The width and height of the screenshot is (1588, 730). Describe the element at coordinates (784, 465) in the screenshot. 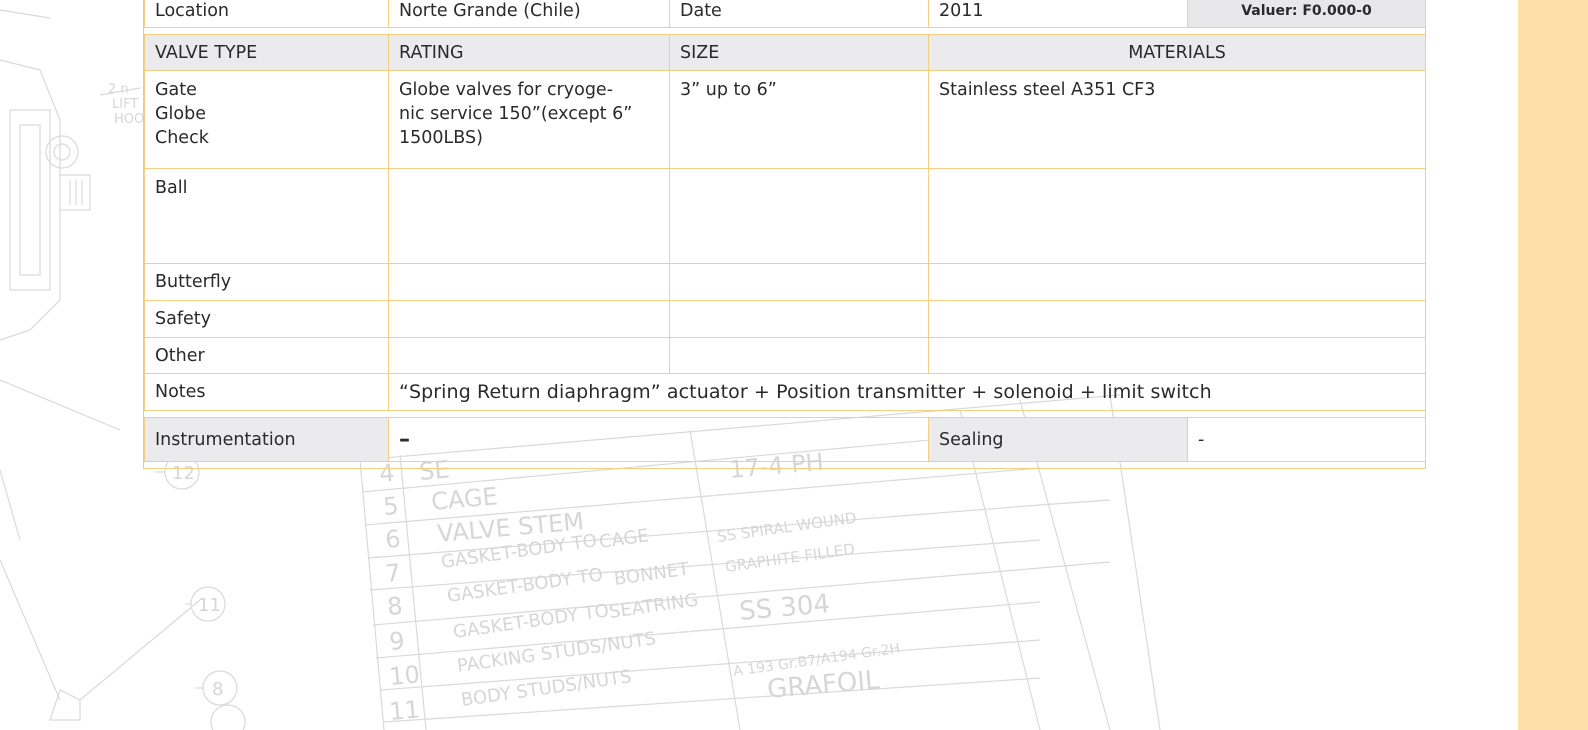

I see `table-bottom-rule` at that location.